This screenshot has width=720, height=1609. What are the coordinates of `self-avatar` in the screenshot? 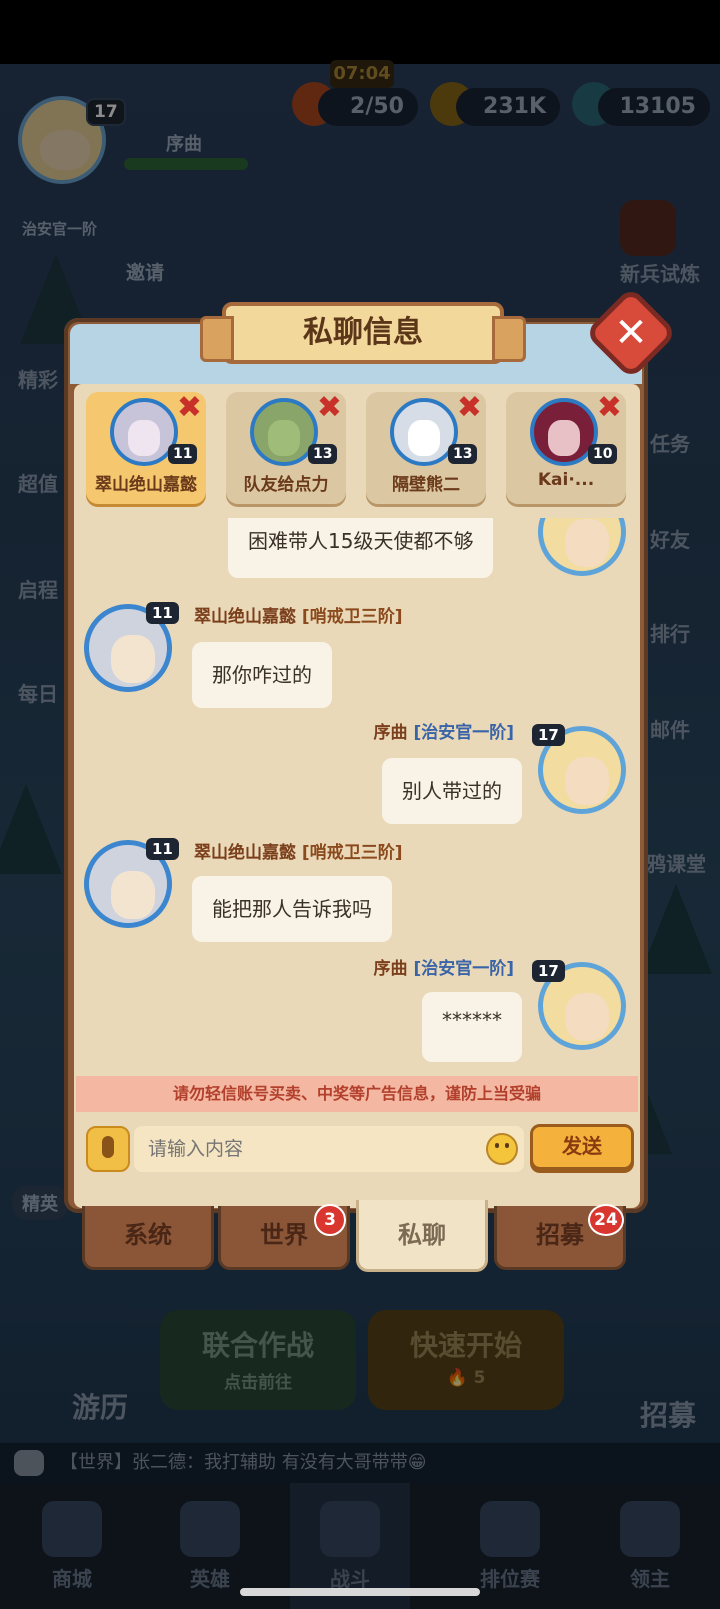 It's located at (582, 547).